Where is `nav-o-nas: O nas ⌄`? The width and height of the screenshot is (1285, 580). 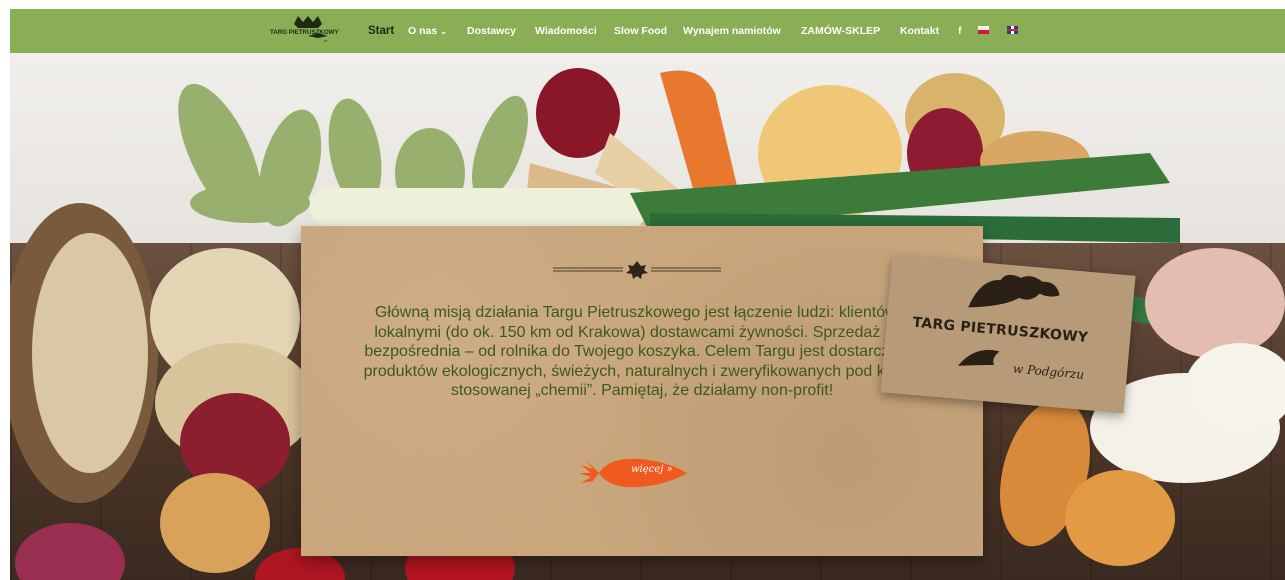 nav-o-nas: O nas ⌄ is located at coordinates (427, 31).